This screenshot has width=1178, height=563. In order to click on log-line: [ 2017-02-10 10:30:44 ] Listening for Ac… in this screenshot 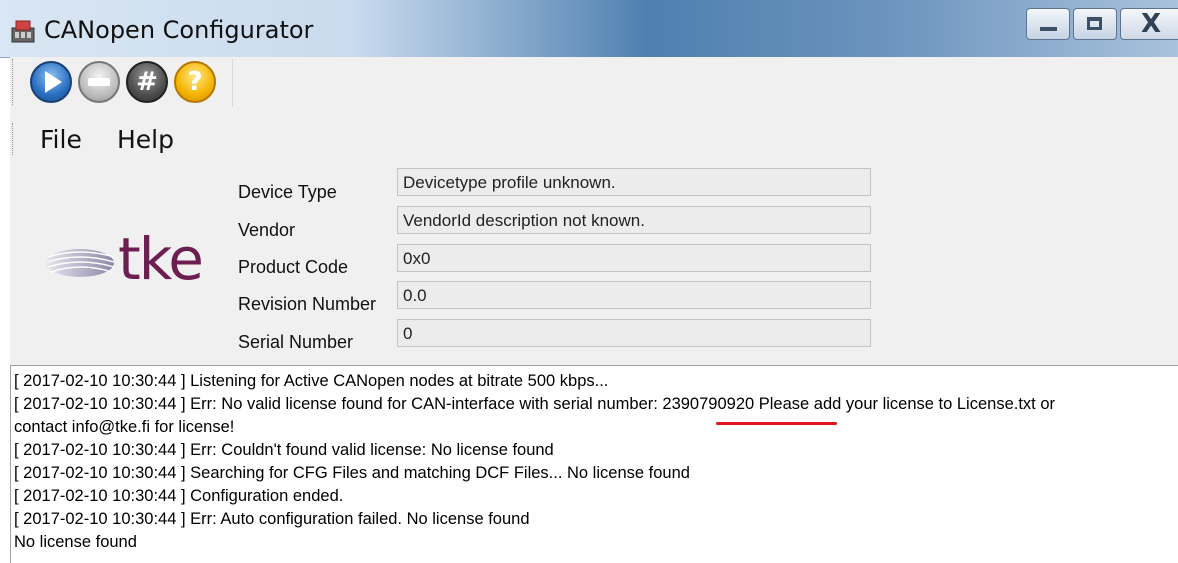, I will do `click(311, 381)`.